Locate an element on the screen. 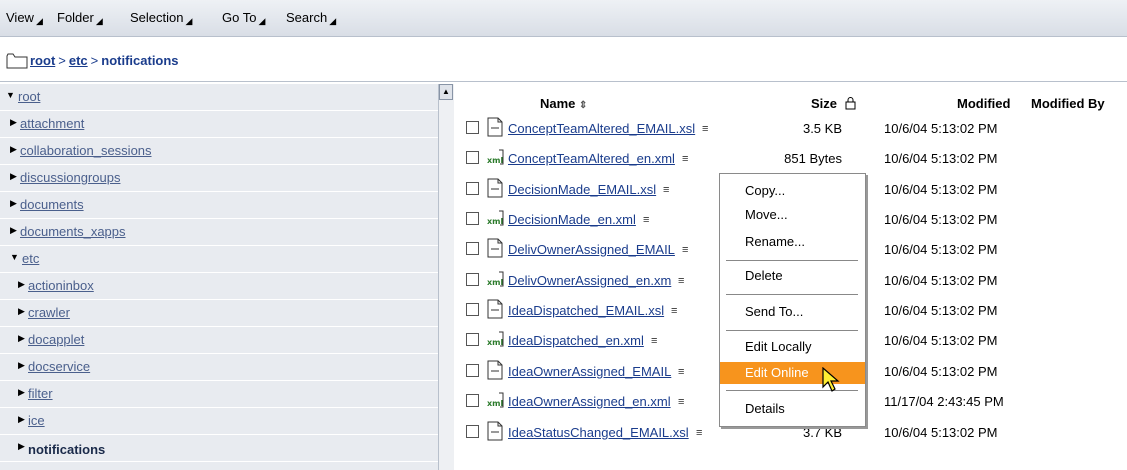 Image resolution: width=1127 pixels, height=470 pixels. tree-item-actioninbox: ▶ actioninbox is located at coordinates (219, 286).